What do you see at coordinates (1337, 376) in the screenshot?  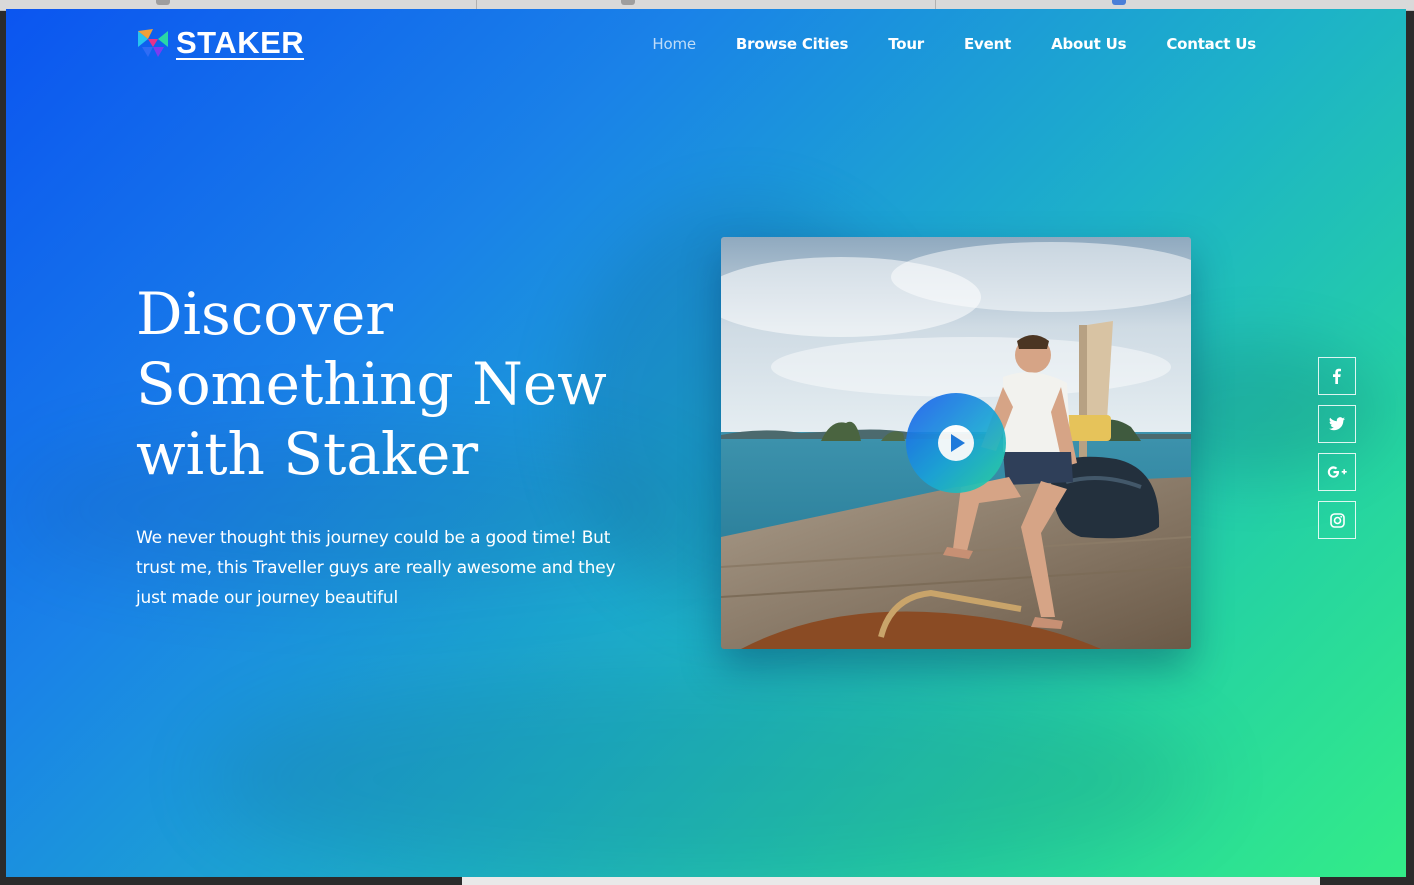 I see `facebook-icon` at bounding box center [1337, 376].